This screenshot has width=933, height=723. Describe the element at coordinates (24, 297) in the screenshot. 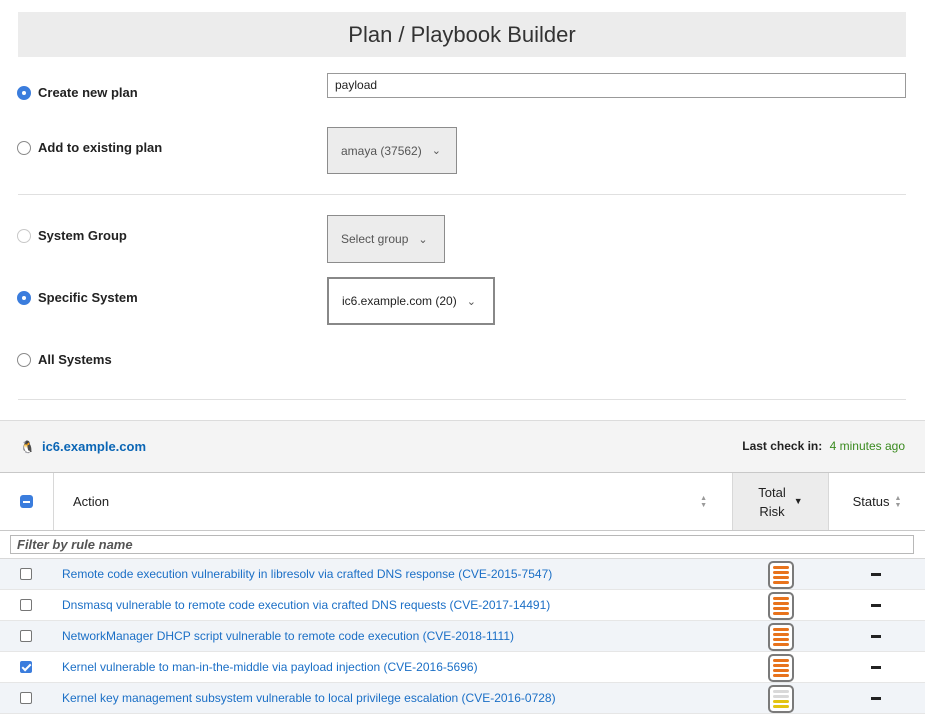

I see `specific-system-radio` at that location.